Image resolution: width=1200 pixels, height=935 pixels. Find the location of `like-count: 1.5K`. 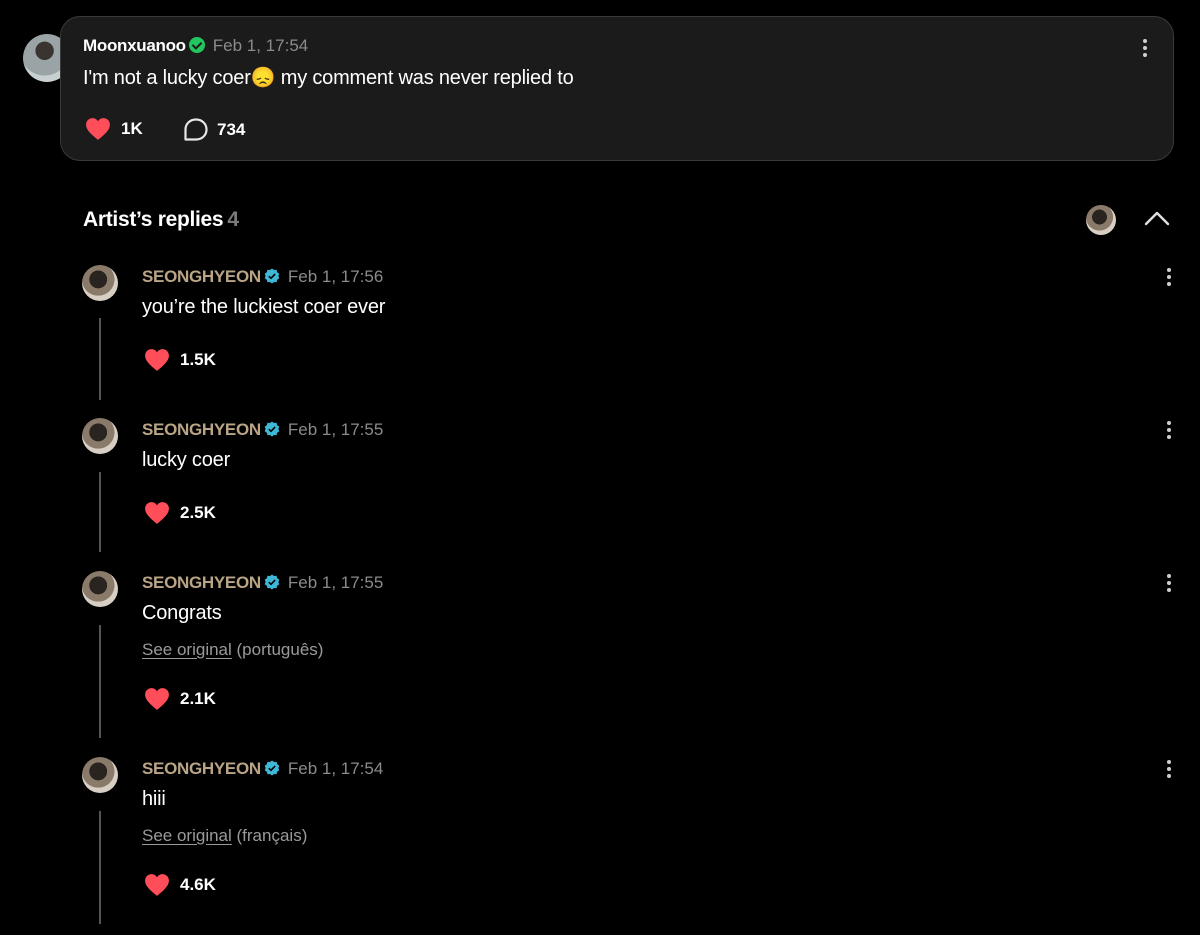

like-count: 1.5K is located at coordinates (198, 359).